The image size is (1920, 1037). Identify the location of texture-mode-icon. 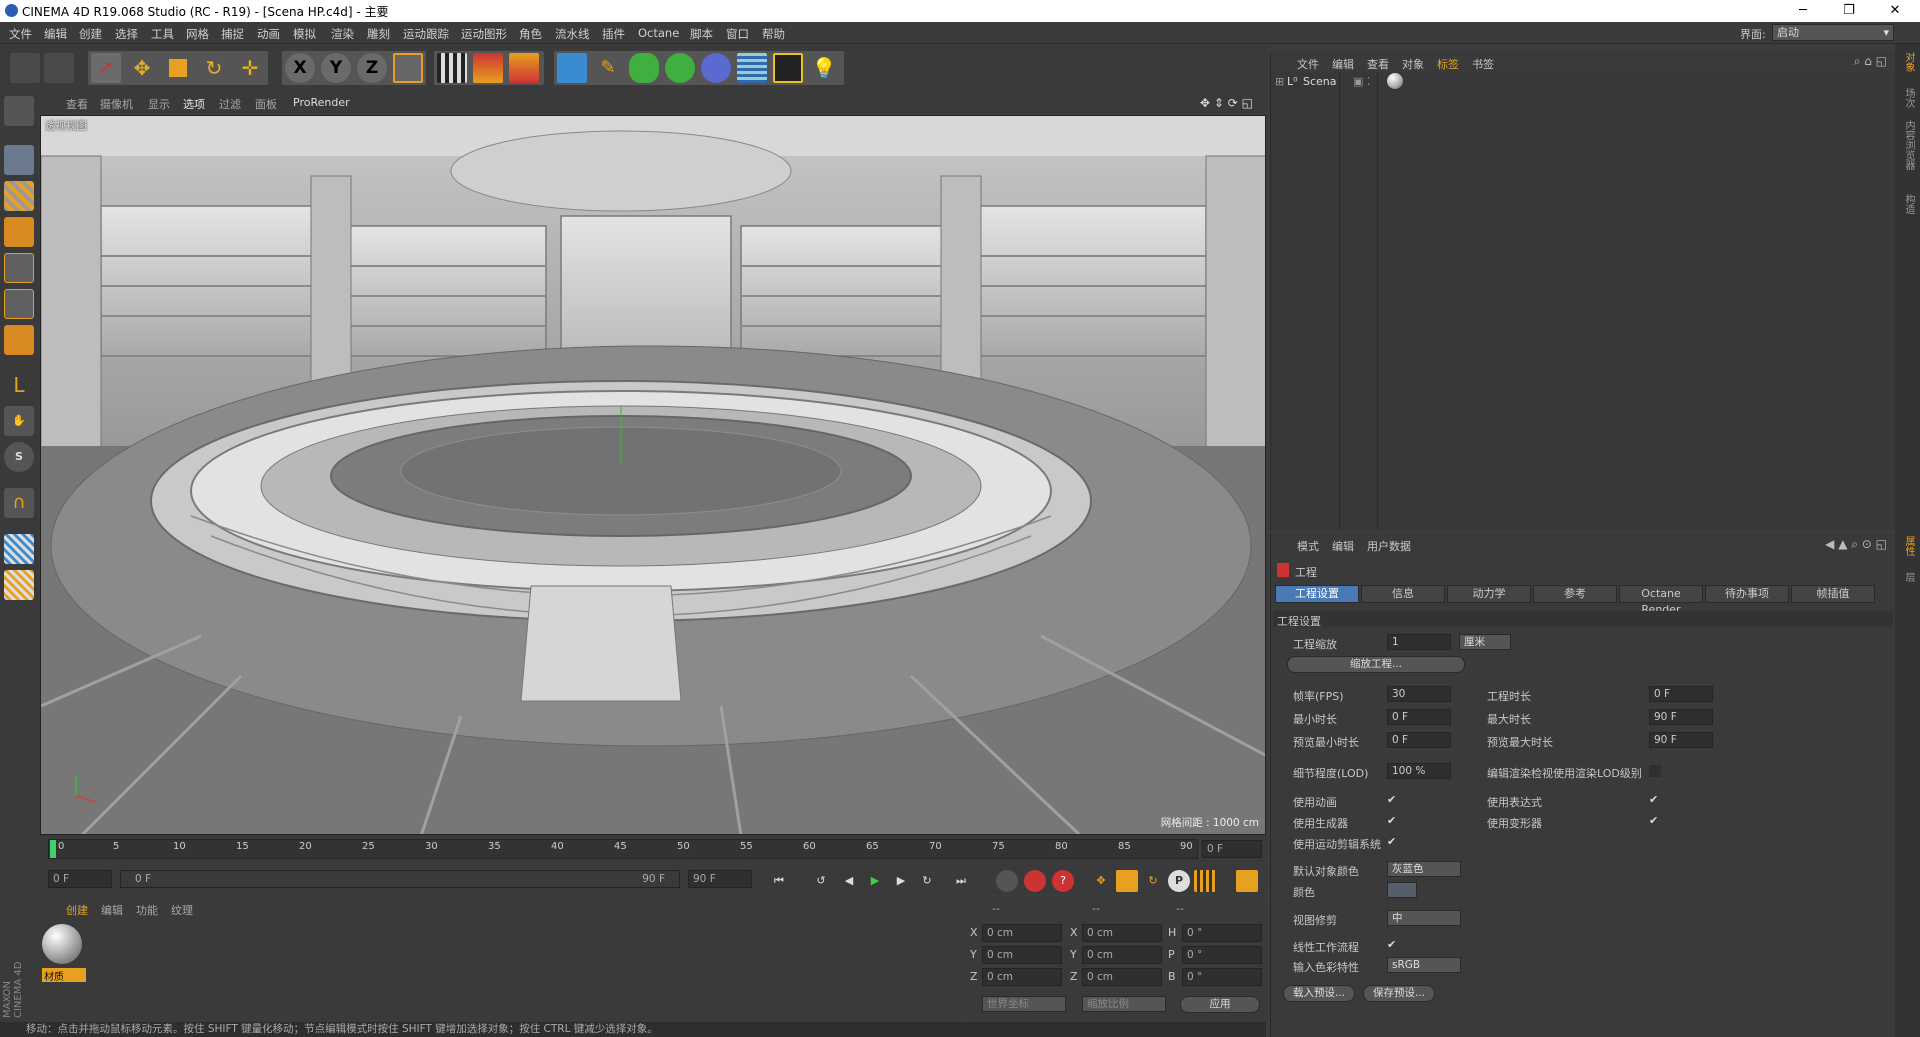
(19, 196).